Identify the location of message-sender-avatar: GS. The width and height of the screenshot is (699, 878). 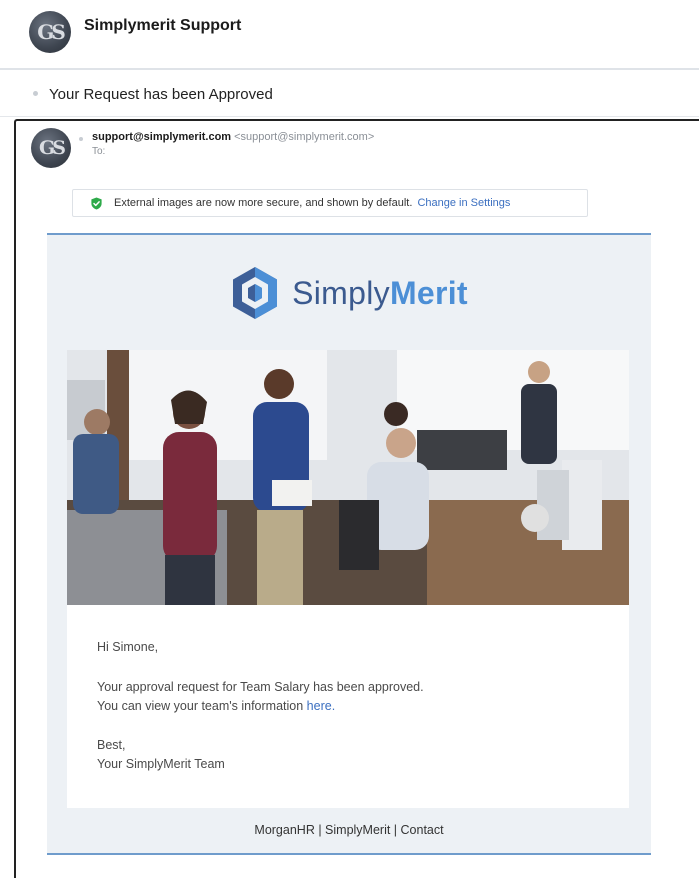
(51, 148).